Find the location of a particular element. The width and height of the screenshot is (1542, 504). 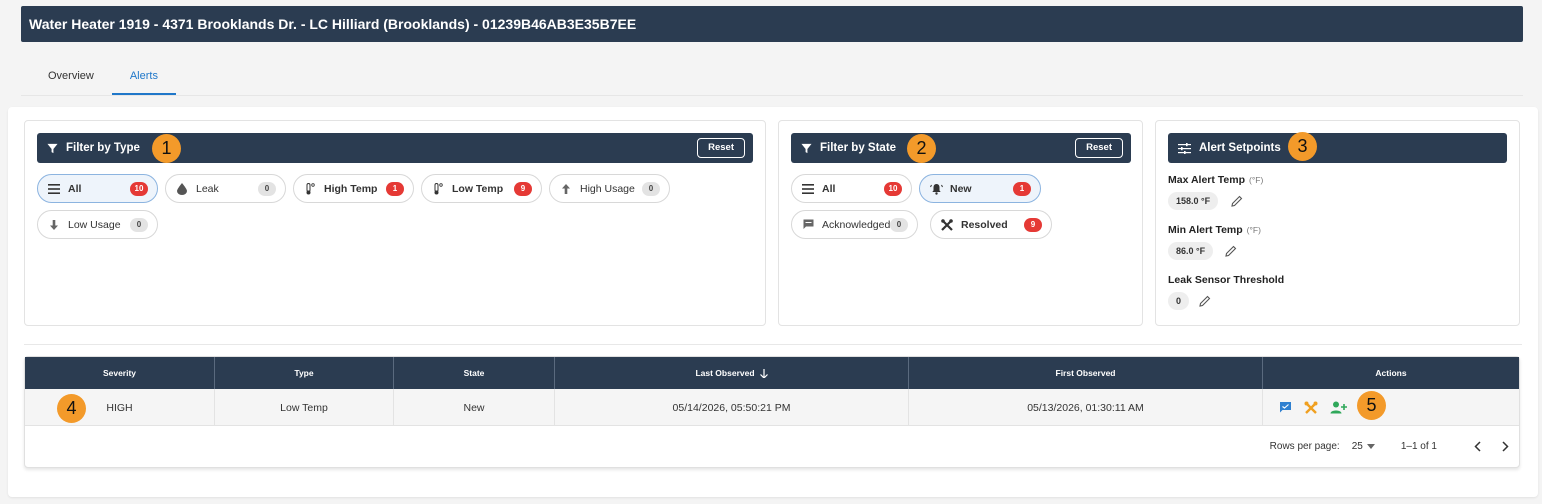

rows-per-page-label: Rows per page: is located at coordinates (1304, 446).